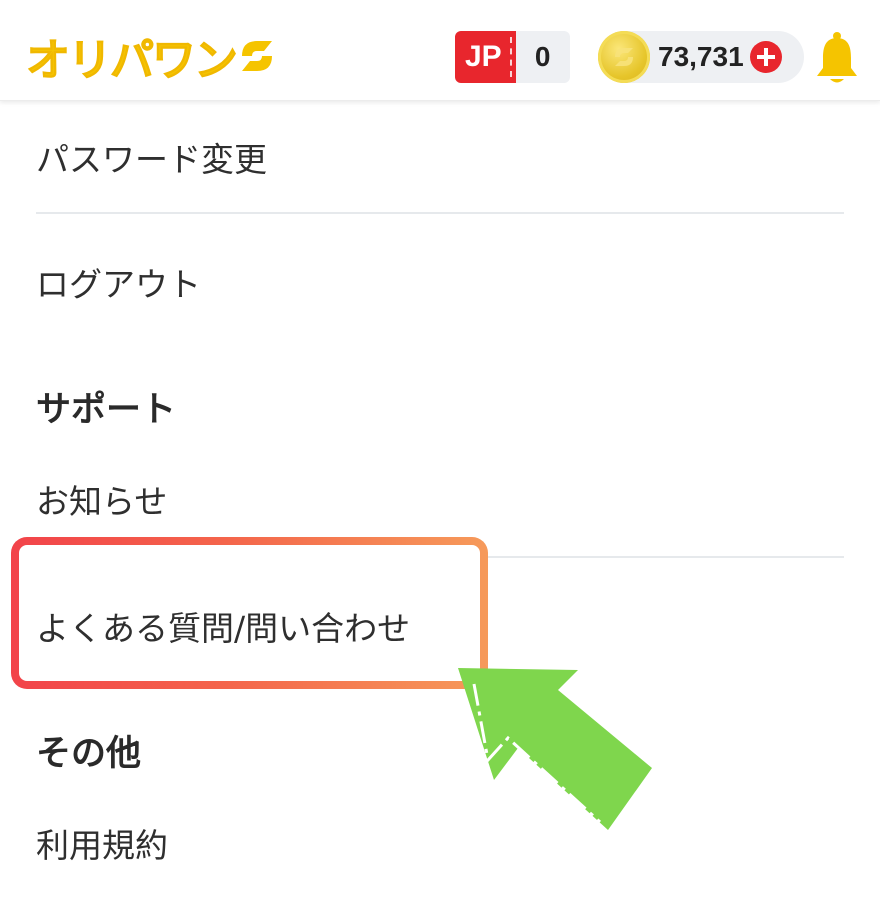  I want to click on menu-item-logout: ログアウト, so click(118, 282).